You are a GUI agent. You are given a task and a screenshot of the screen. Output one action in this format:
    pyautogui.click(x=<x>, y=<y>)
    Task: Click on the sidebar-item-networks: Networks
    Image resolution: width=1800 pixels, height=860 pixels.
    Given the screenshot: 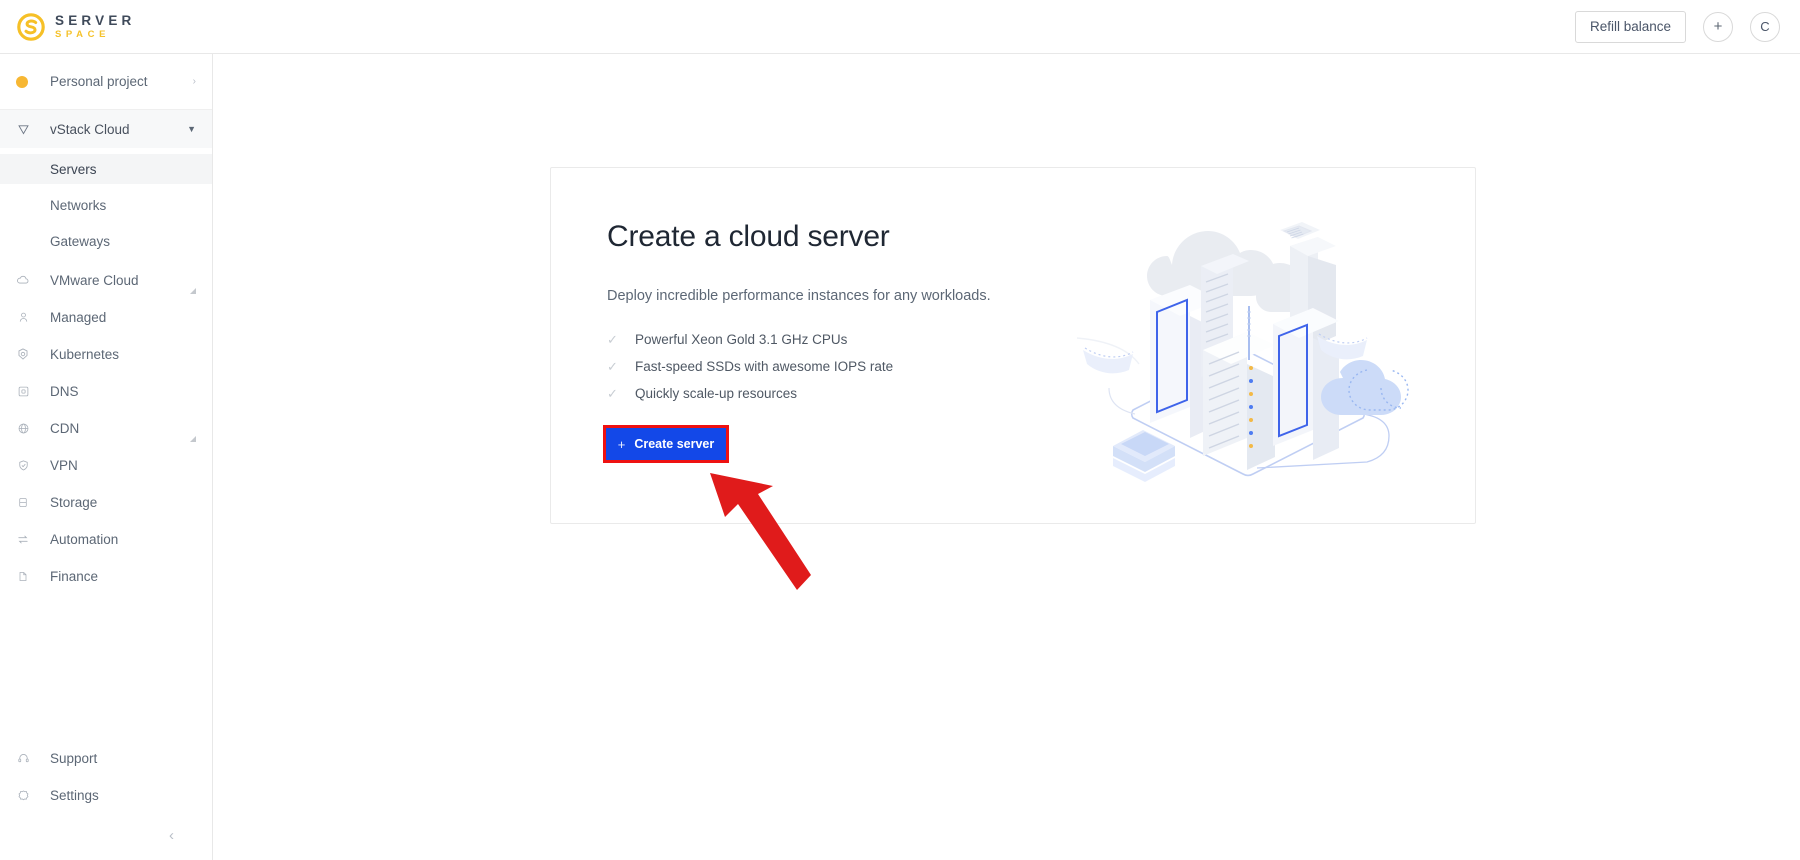 What is the action you would take?
    pyautogui.click(x=106, y=205)
    